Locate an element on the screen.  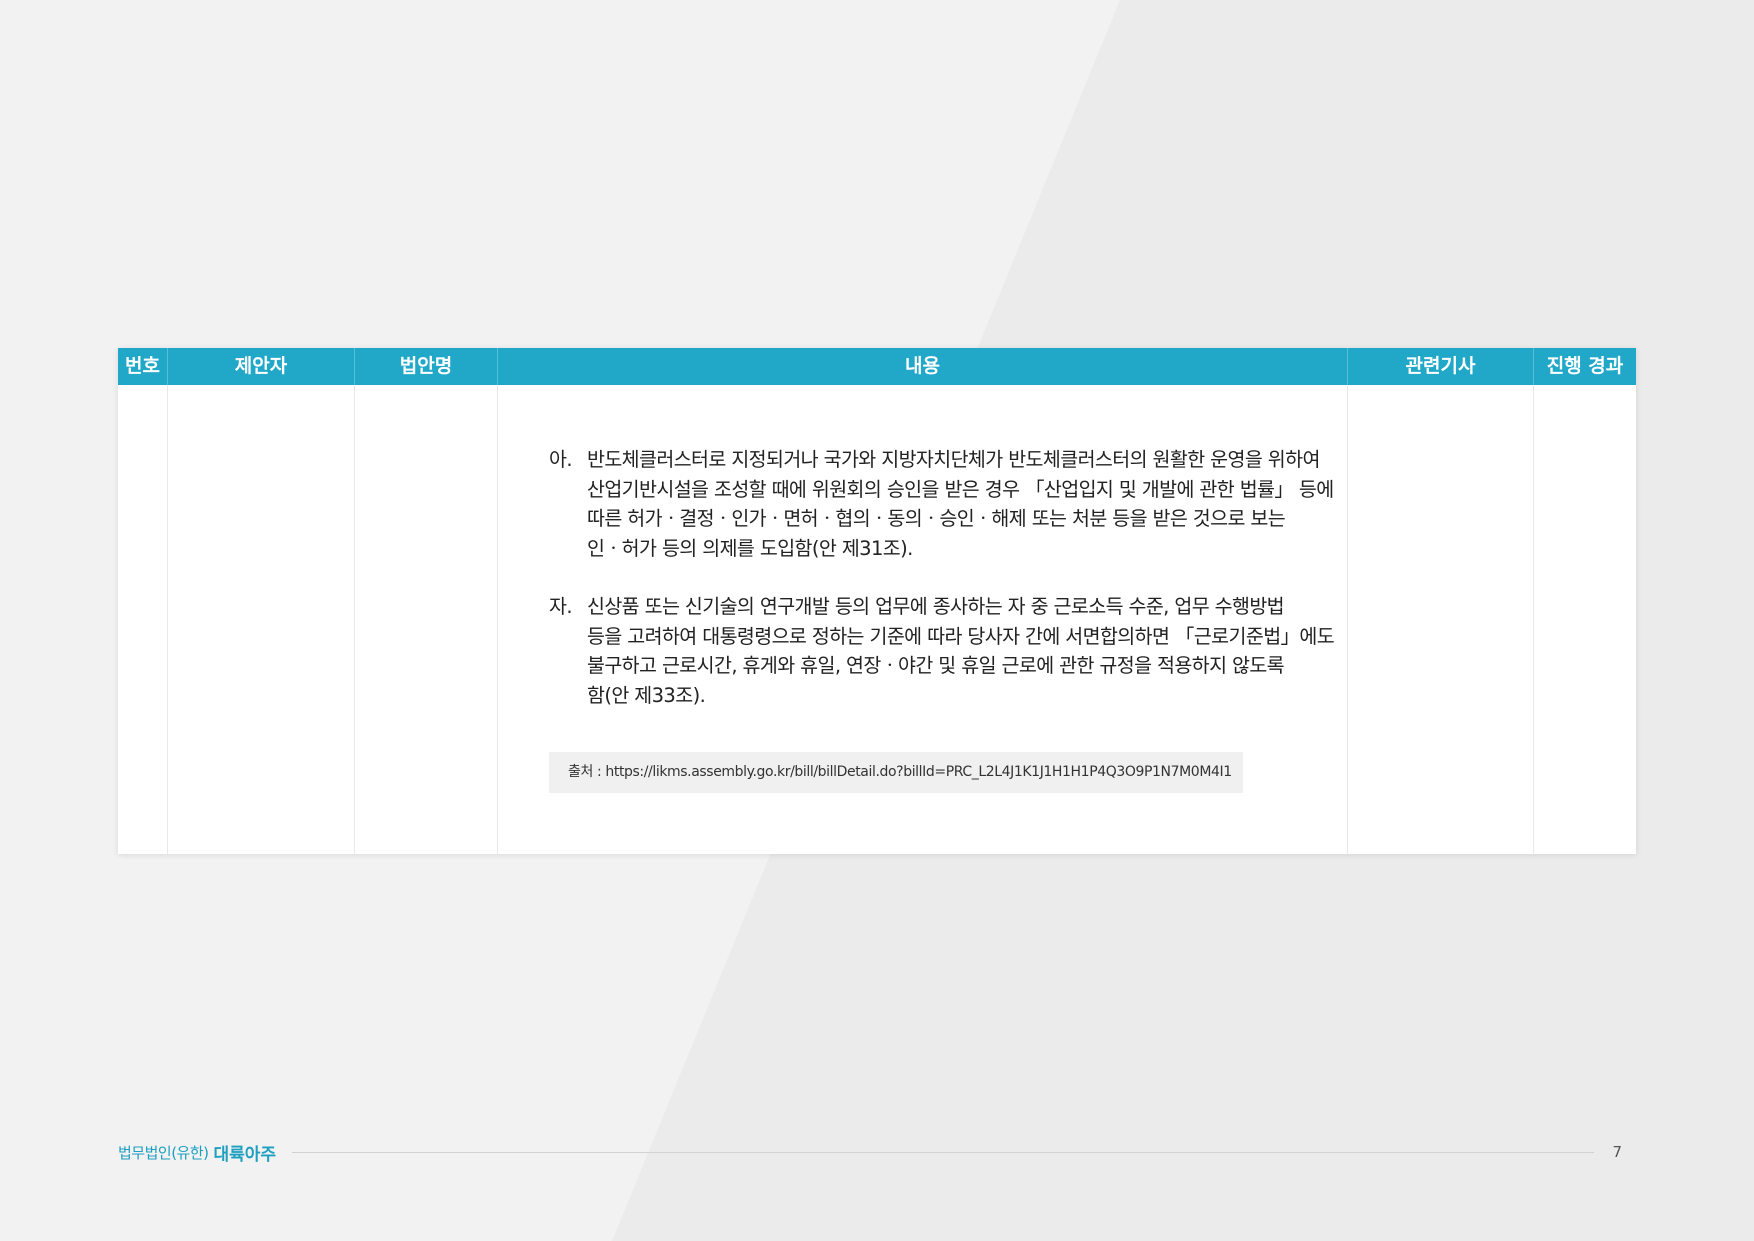
page-footer: 법무법인(유한) 대륙아주 7 is located at coordinates (870, 1152).